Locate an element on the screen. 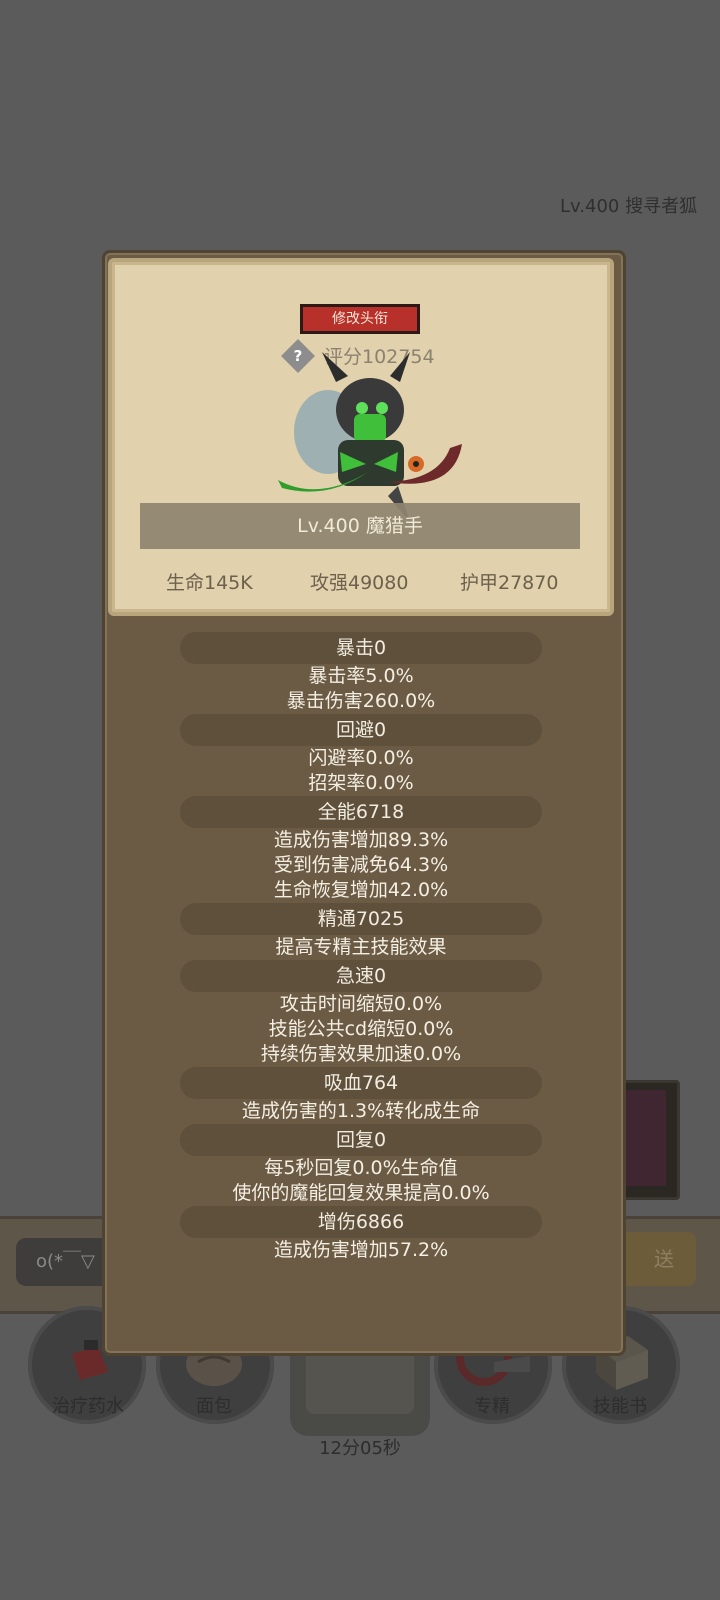 The height and width of the screenshot is (1600, 720). stat-detail-line: 使你的魔能回复效果提高0.0% is located at coordinates (361, 1193).